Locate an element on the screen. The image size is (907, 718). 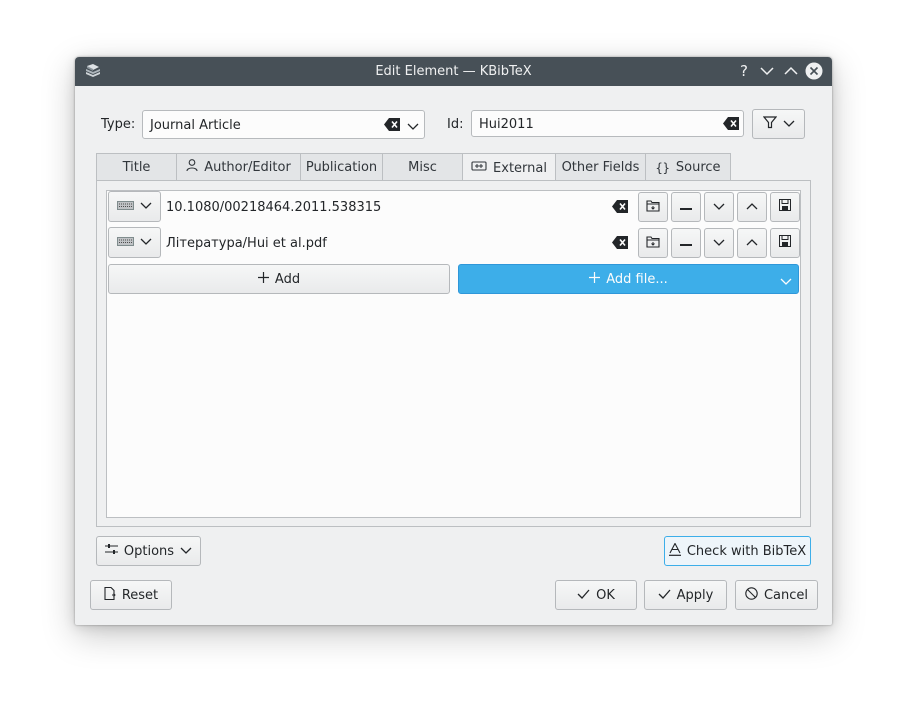
document-revert-icon is located at coordinates (110, 595).